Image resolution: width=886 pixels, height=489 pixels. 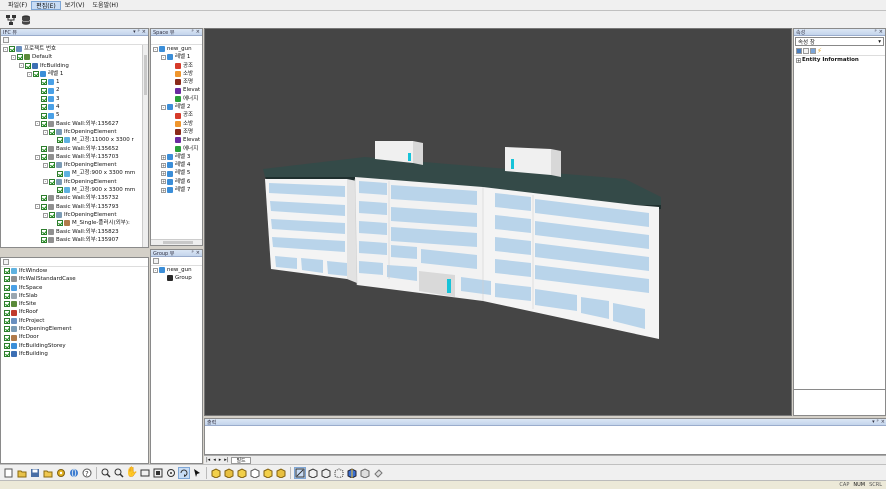 What do you see at coordinates (76, 288) in the screenshot?
I see `class-filter-item: IfcSpace` at bounding box center [76, 288].